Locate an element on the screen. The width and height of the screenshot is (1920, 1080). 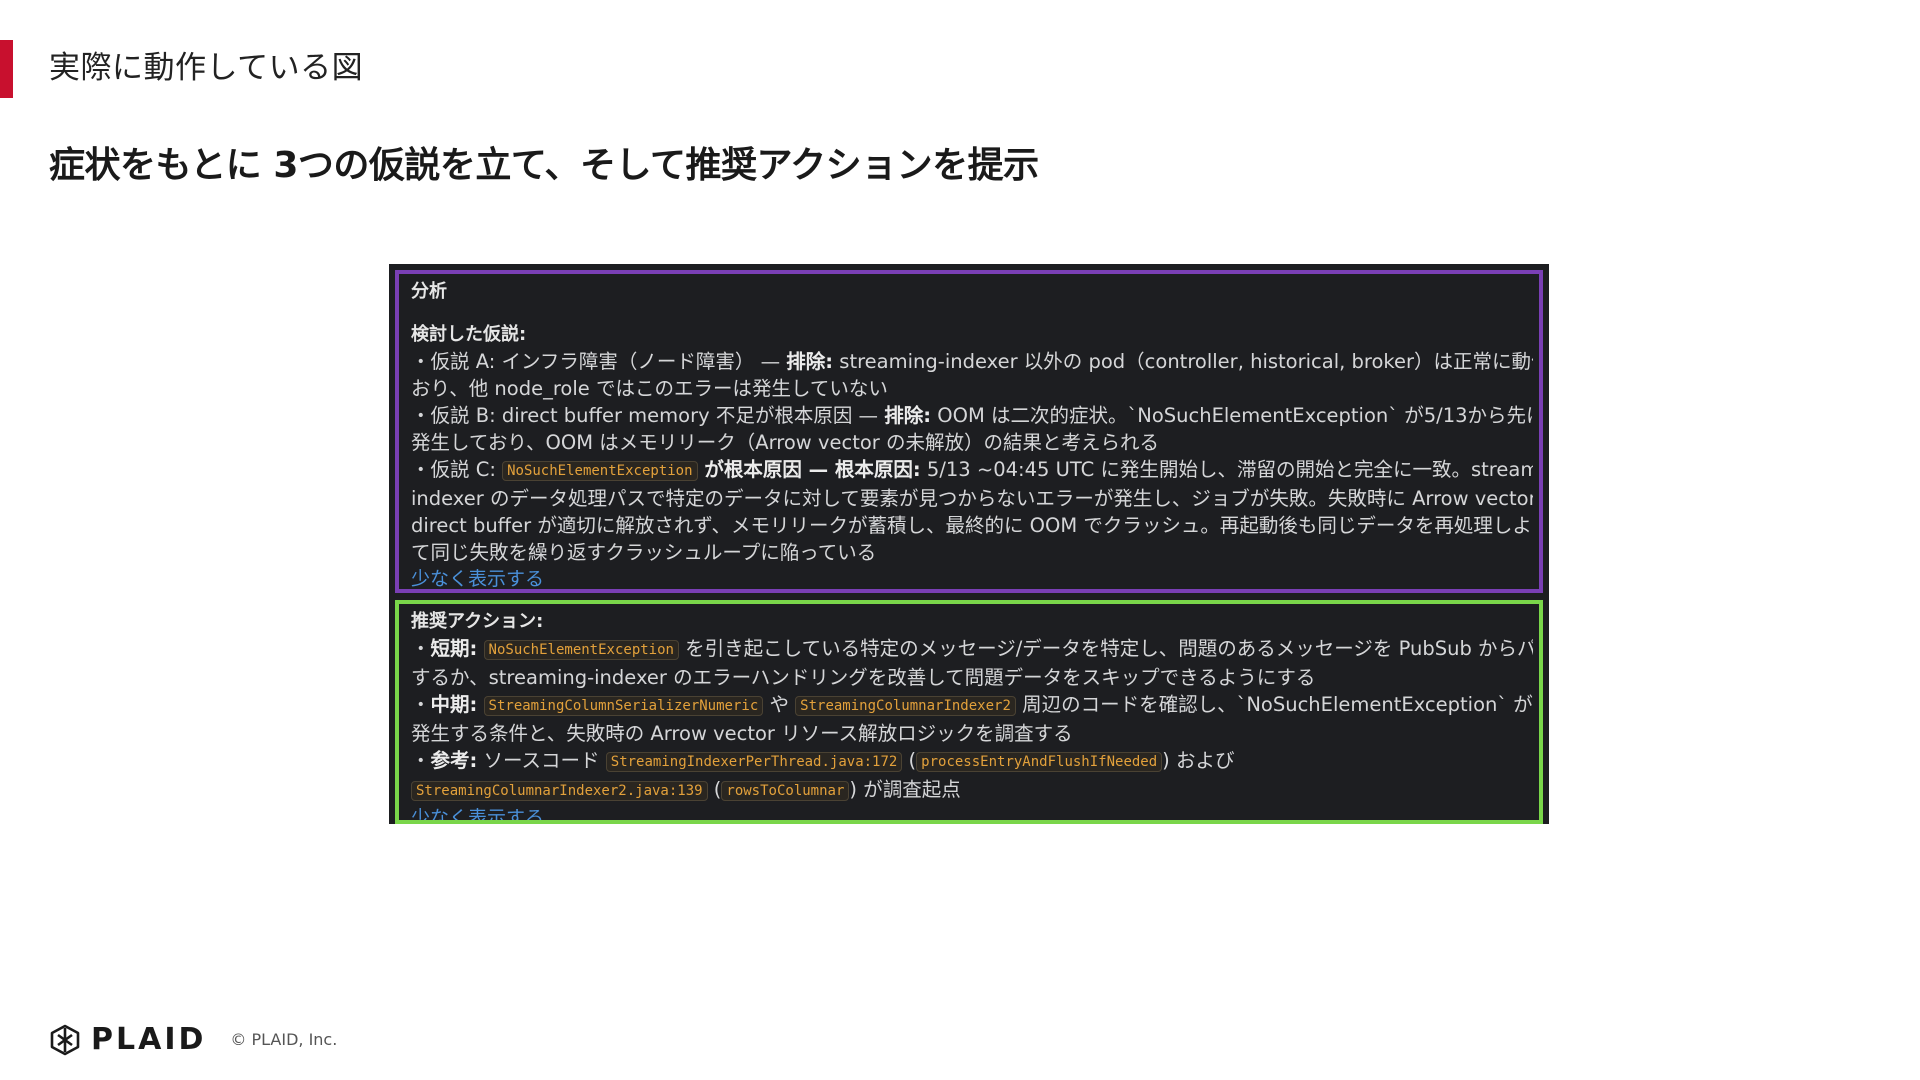
logo-wordmark: PLAID is located at coordinates (149, 1039).